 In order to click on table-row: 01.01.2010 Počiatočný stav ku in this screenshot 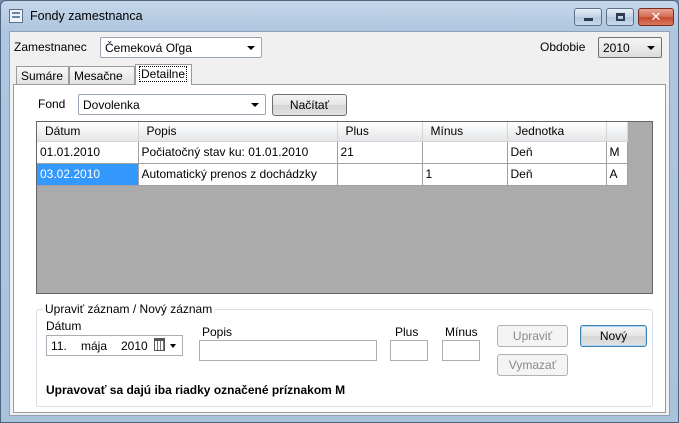, I will do `click(332, 152)`.